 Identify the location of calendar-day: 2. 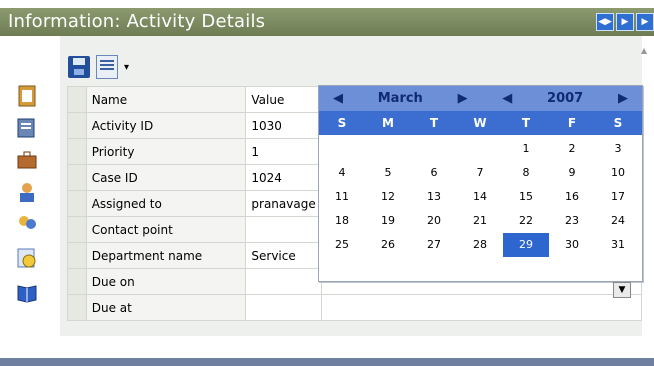
(572, 149).